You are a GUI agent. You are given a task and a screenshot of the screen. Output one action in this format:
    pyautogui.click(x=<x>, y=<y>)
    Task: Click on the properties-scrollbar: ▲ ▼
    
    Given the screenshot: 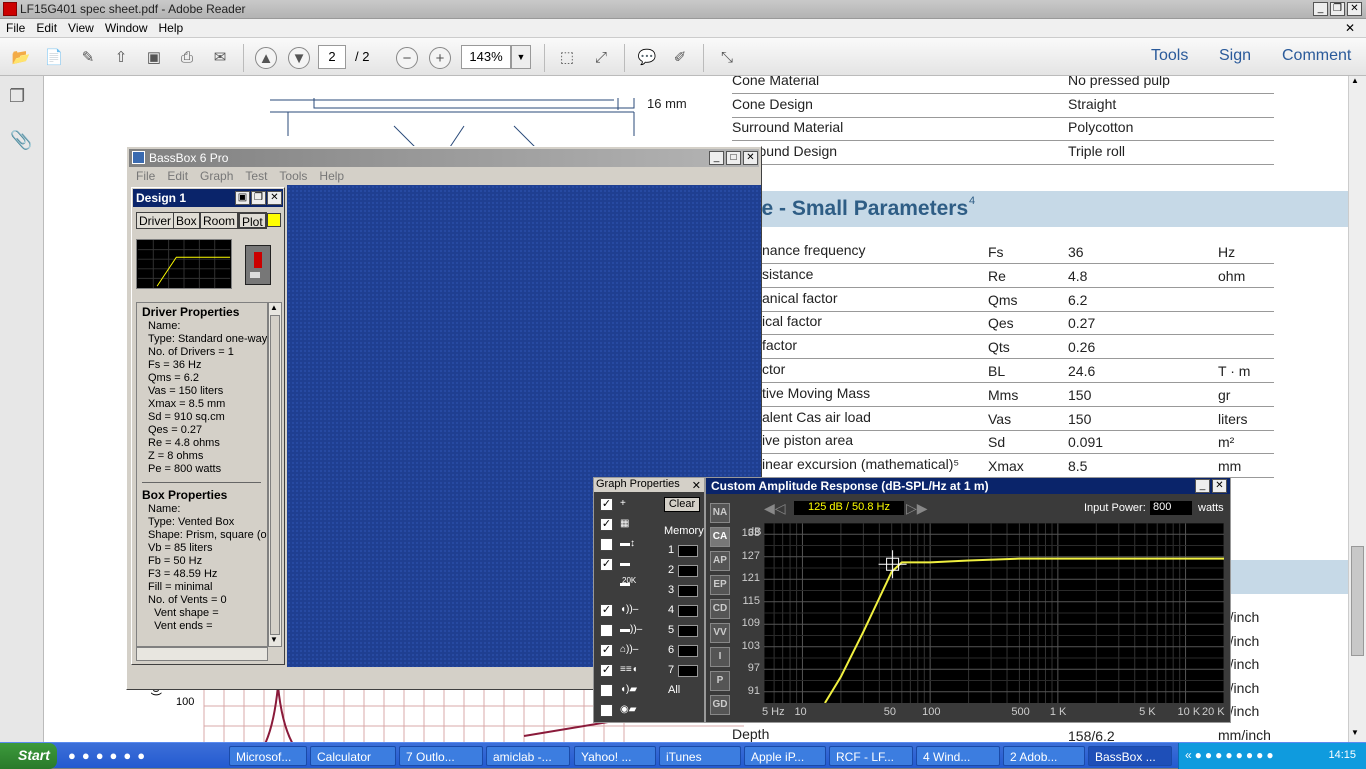 What is the action you would take?
    pyautogui.click(x=275, y=474)
    